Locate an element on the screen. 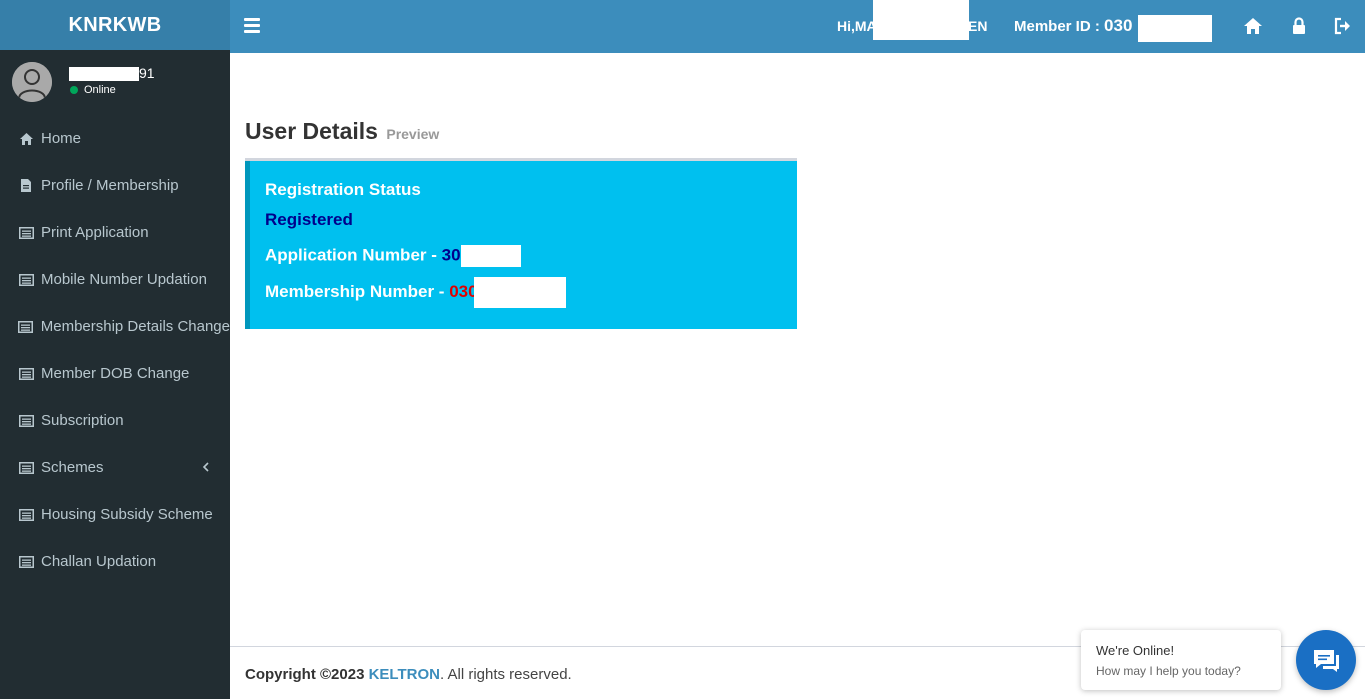 This screenshot has height=699, width=1365. sidebar-item-label: Member DOB Change is located at coordinates (115, 373).